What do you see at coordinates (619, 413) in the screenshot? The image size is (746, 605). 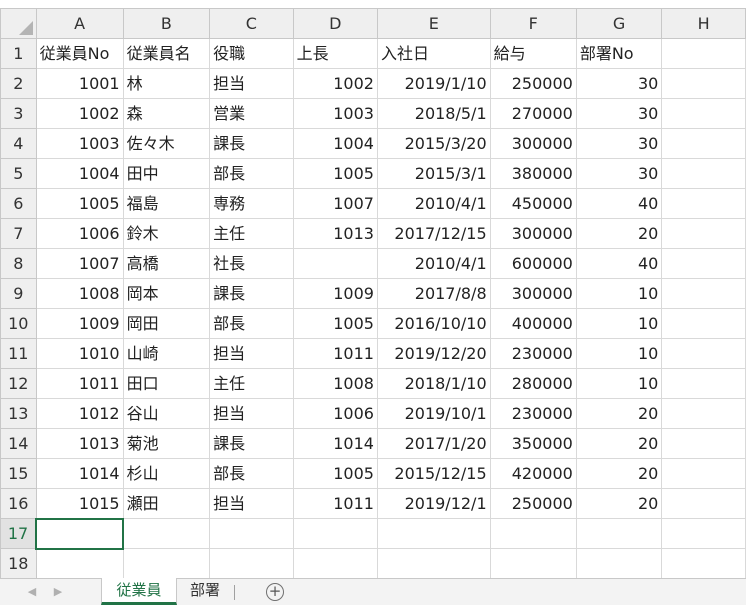 I see `cell-g13: 20` at bounding box center [619, 413].